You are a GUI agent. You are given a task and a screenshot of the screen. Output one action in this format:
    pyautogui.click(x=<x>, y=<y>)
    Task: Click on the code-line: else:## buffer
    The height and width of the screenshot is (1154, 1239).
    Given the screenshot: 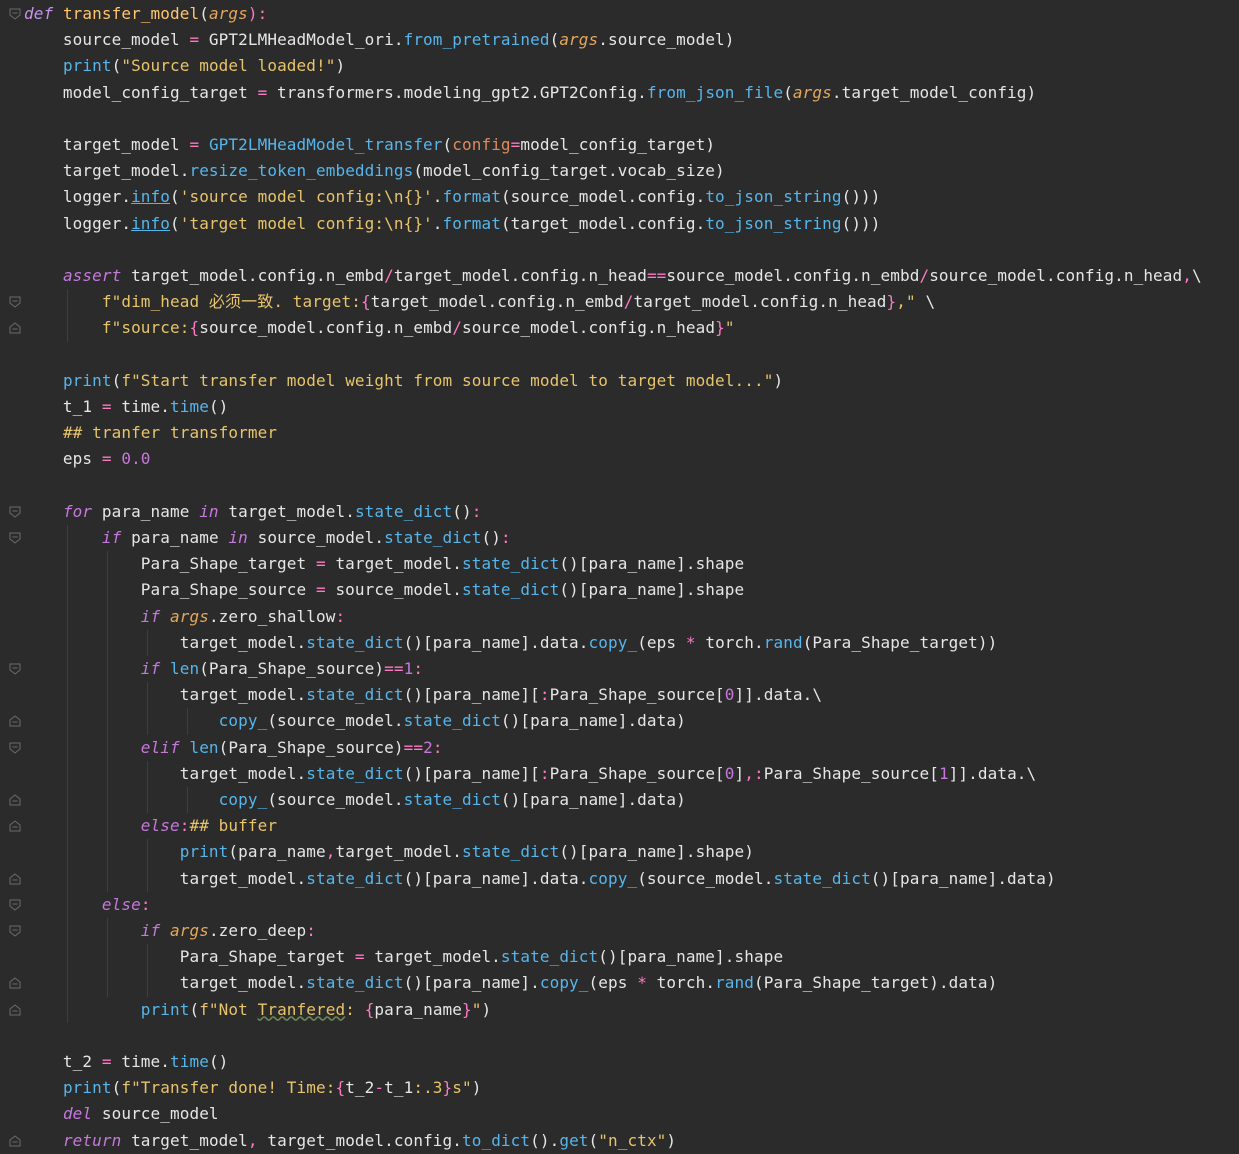 What is the action you would take?
    pyautogui.click(x=150, y=826)
    